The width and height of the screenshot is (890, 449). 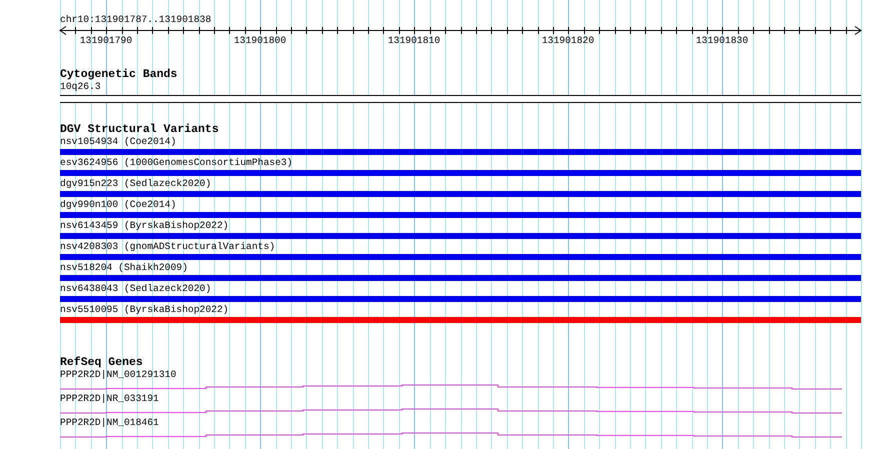 What do you see at coordinates (568, 40) in the screenshot?
I see `position-label: 131901820` at bounding box center [568, 40].